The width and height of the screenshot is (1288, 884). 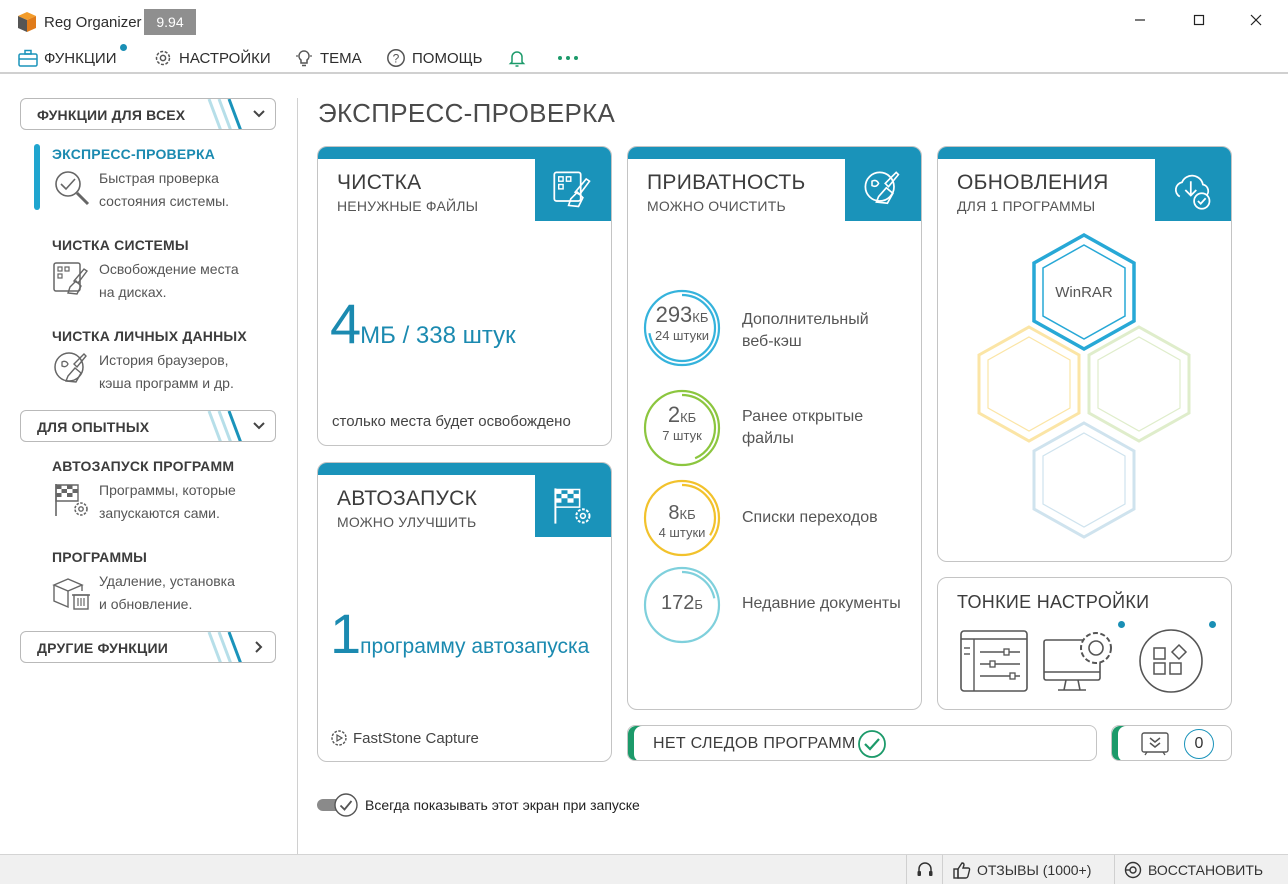 I want to click on maximize-button, so click(x=1199, y=20).